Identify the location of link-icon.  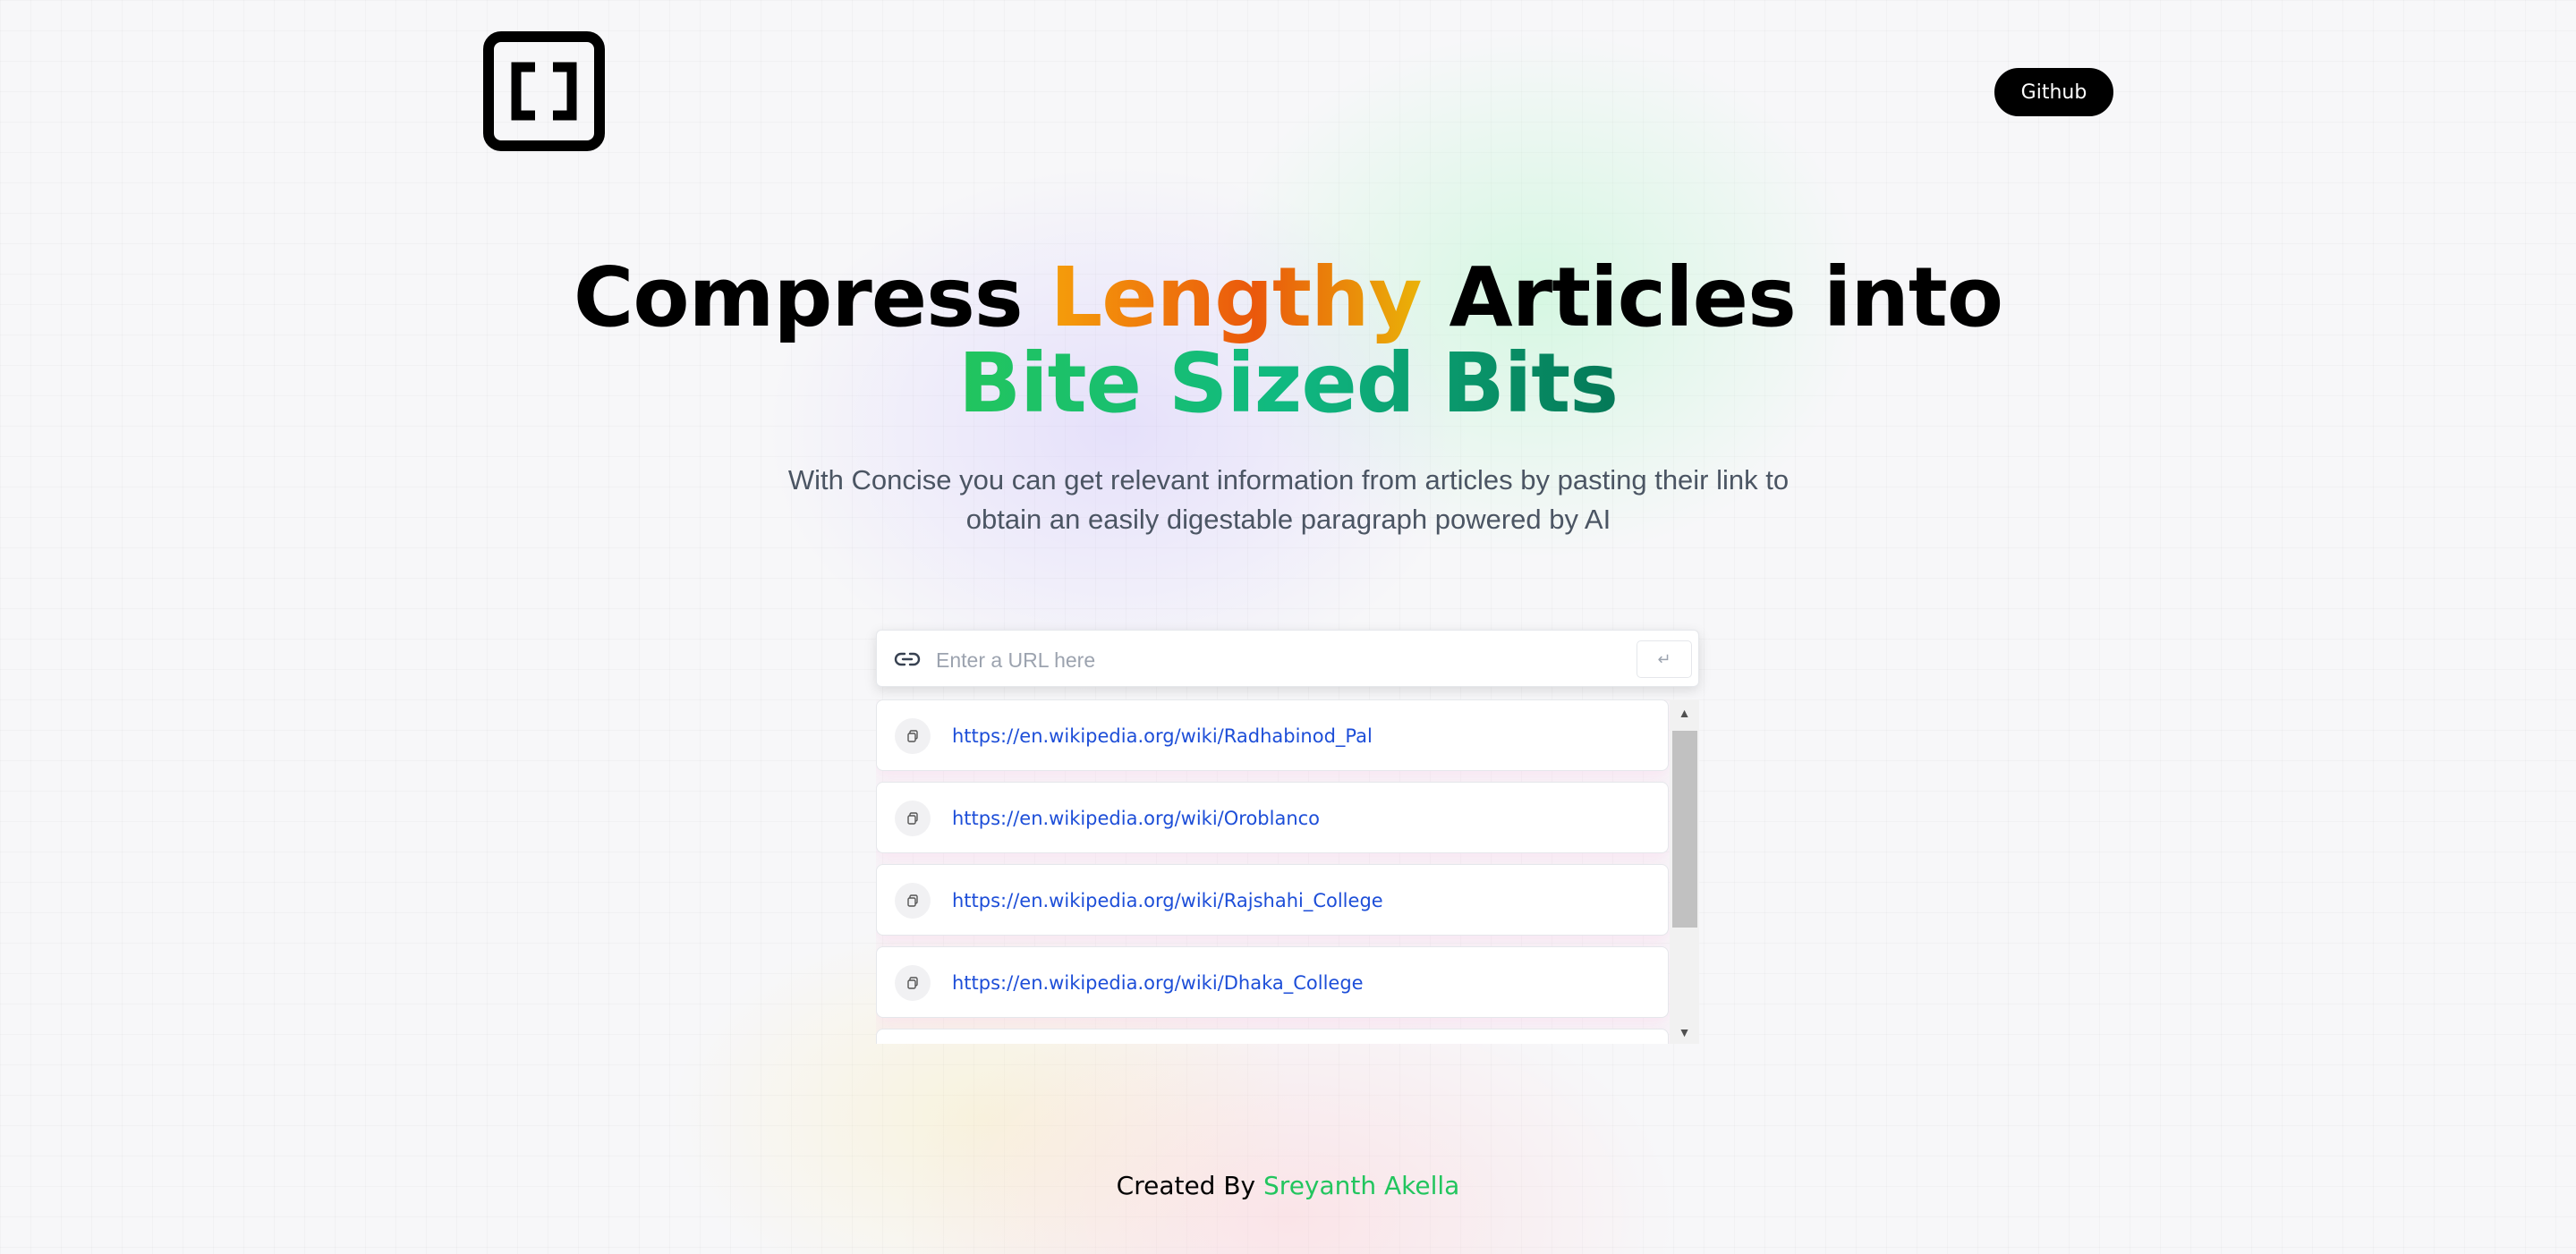
(907, 659).